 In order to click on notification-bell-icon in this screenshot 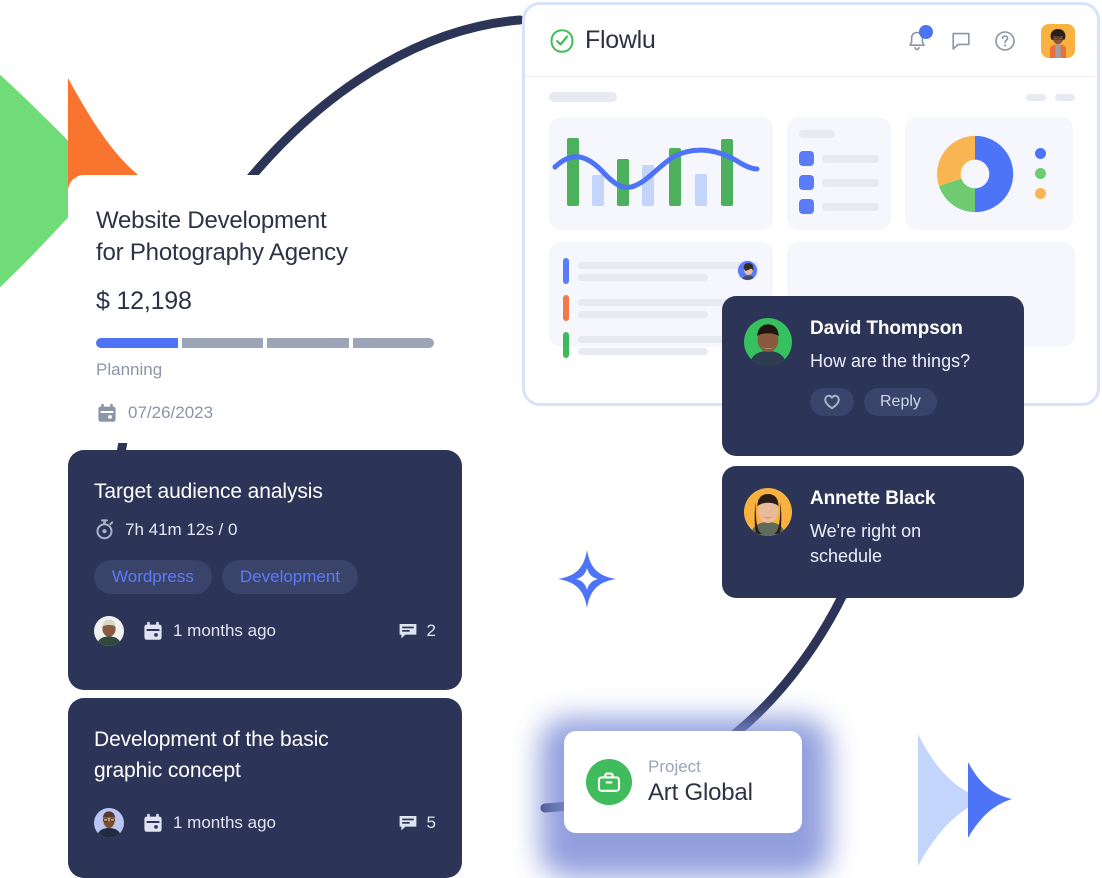, I will do `click(919, 38)`.